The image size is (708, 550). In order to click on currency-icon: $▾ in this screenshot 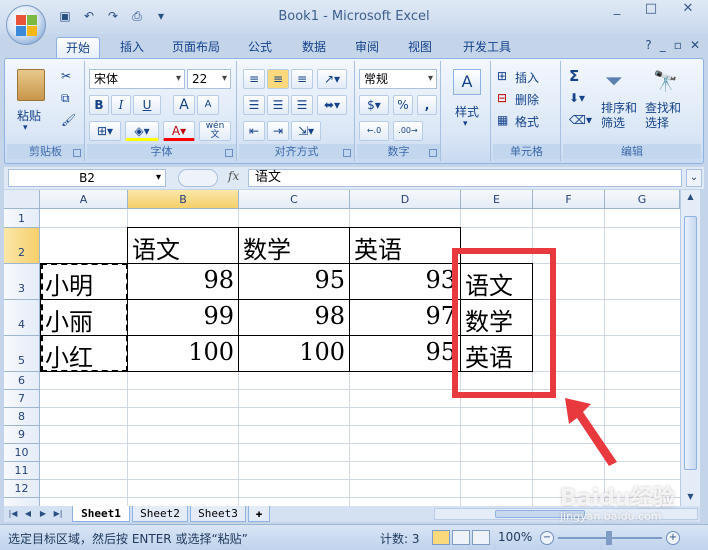, I will do `click(374, 105)`.